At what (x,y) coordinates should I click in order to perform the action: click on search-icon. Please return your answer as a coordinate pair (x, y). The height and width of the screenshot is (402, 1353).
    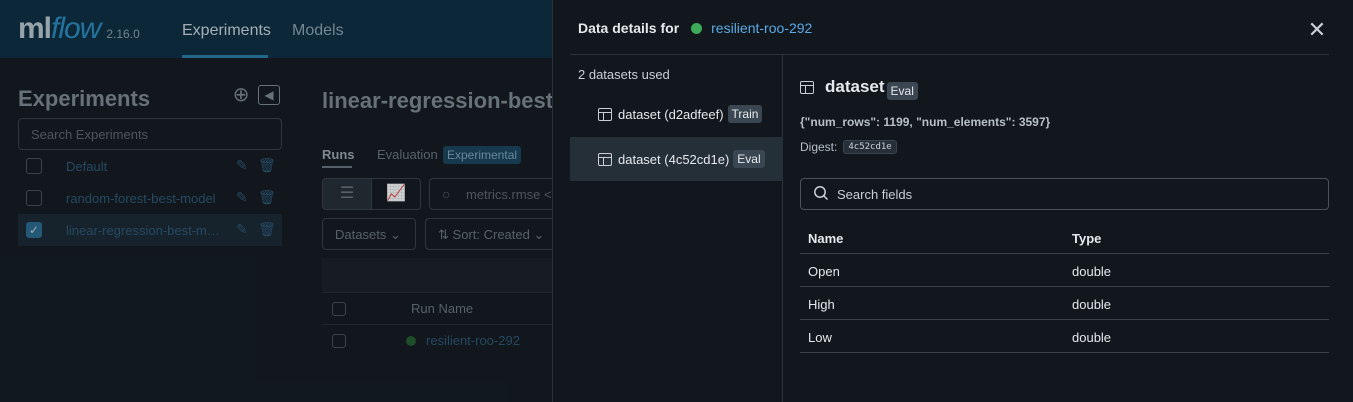
    Looking at the image, I should click on (821, 193).